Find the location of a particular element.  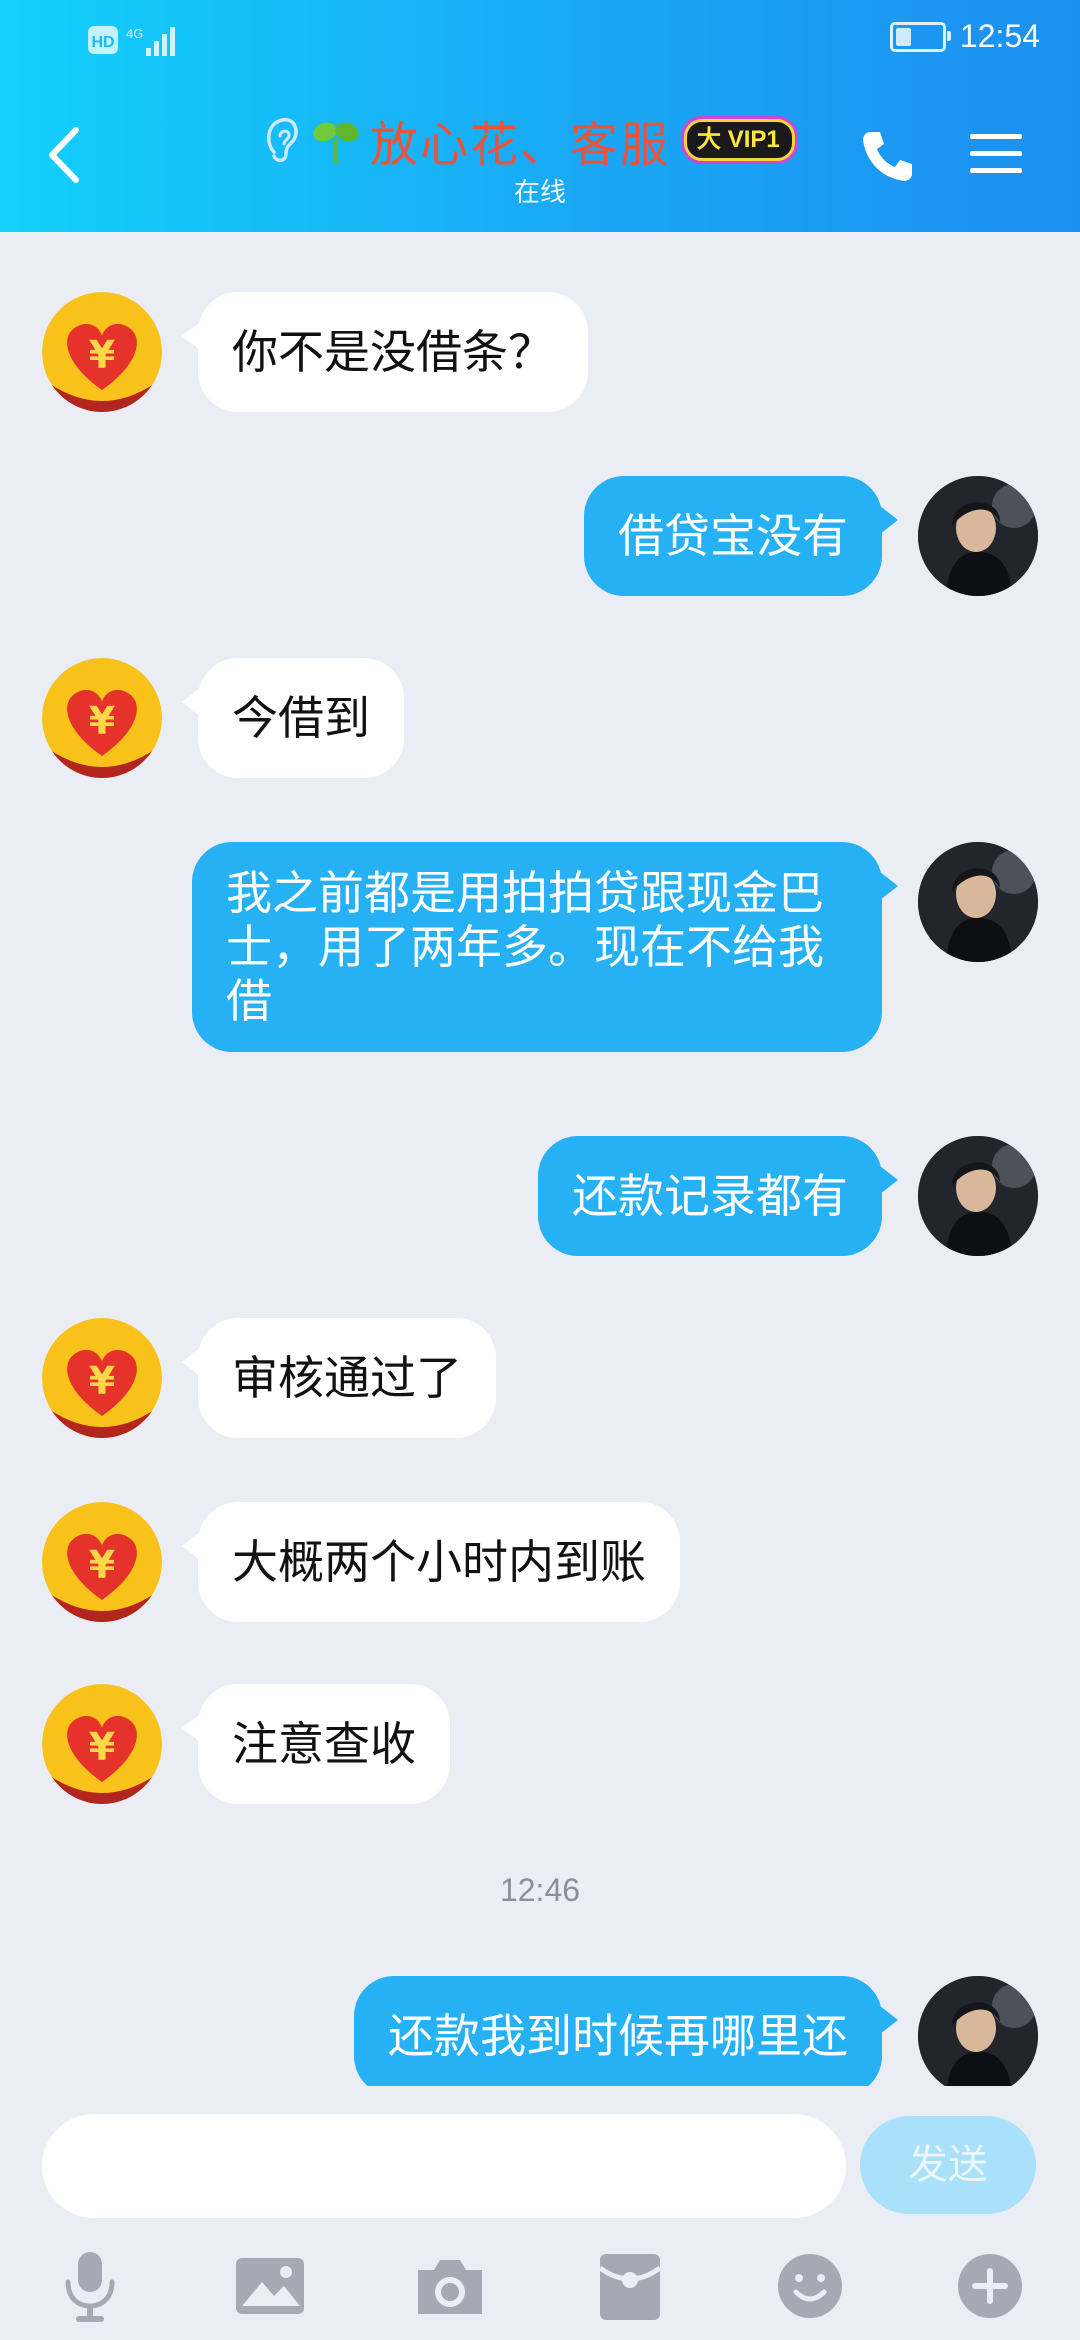

message-bubble: 大概两个小时内到账 is located at coordinates (431, 1562).